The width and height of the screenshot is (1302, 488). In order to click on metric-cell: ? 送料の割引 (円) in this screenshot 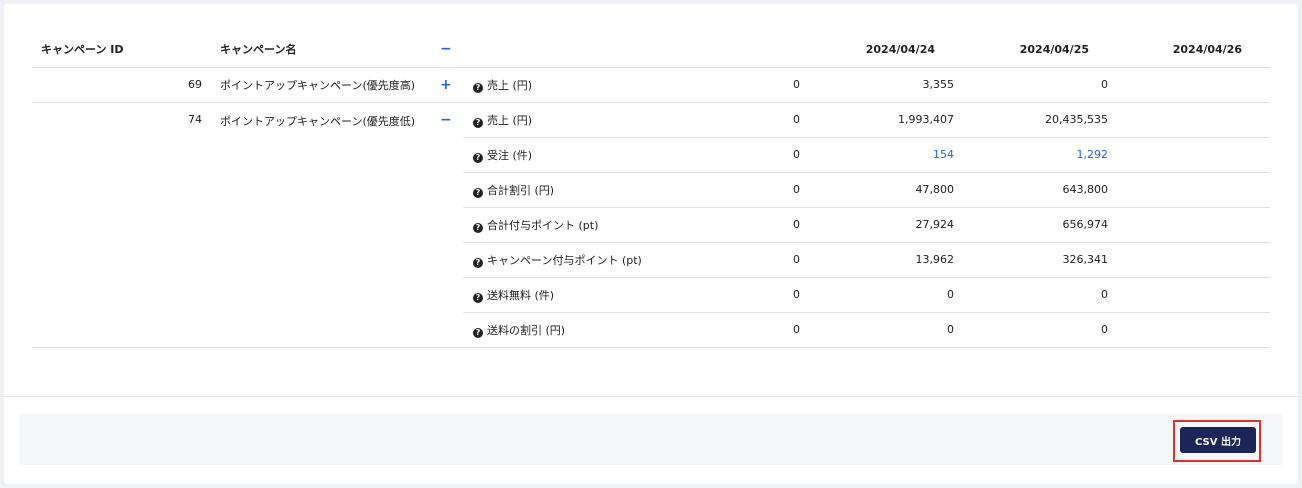, I will do `click(561, 330)`.